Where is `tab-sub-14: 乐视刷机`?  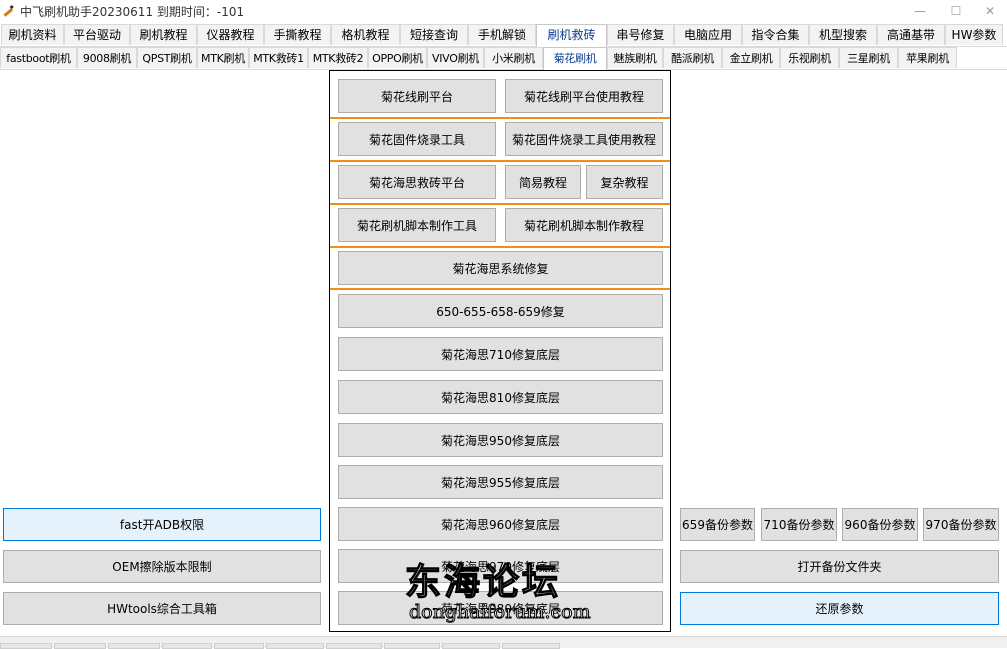 tab-sub-14: 乐视刷机 is located at coordinates (809, 57).